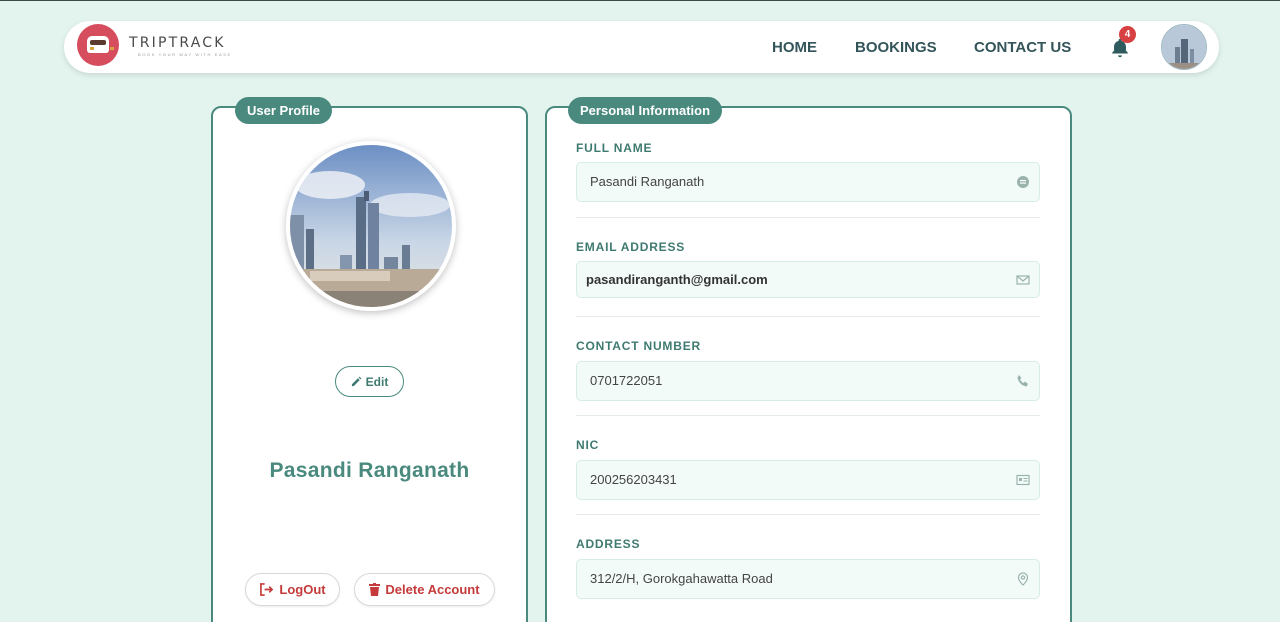  What do you see at coordinates (1023, 480) in the screenshot?
I see `id-card-icon` at bounding box center [1023, 480].